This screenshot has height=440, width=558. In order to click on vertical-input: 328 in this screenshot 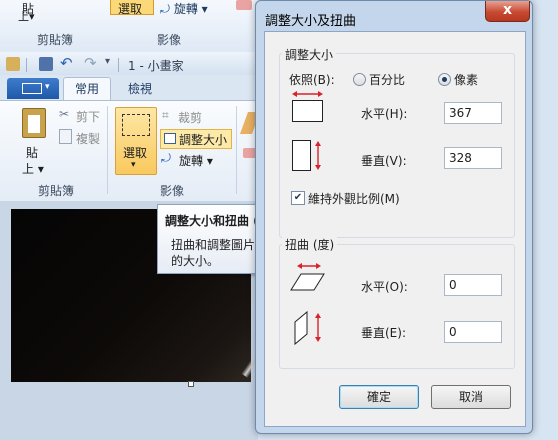, I will do `click(473, 158)`.